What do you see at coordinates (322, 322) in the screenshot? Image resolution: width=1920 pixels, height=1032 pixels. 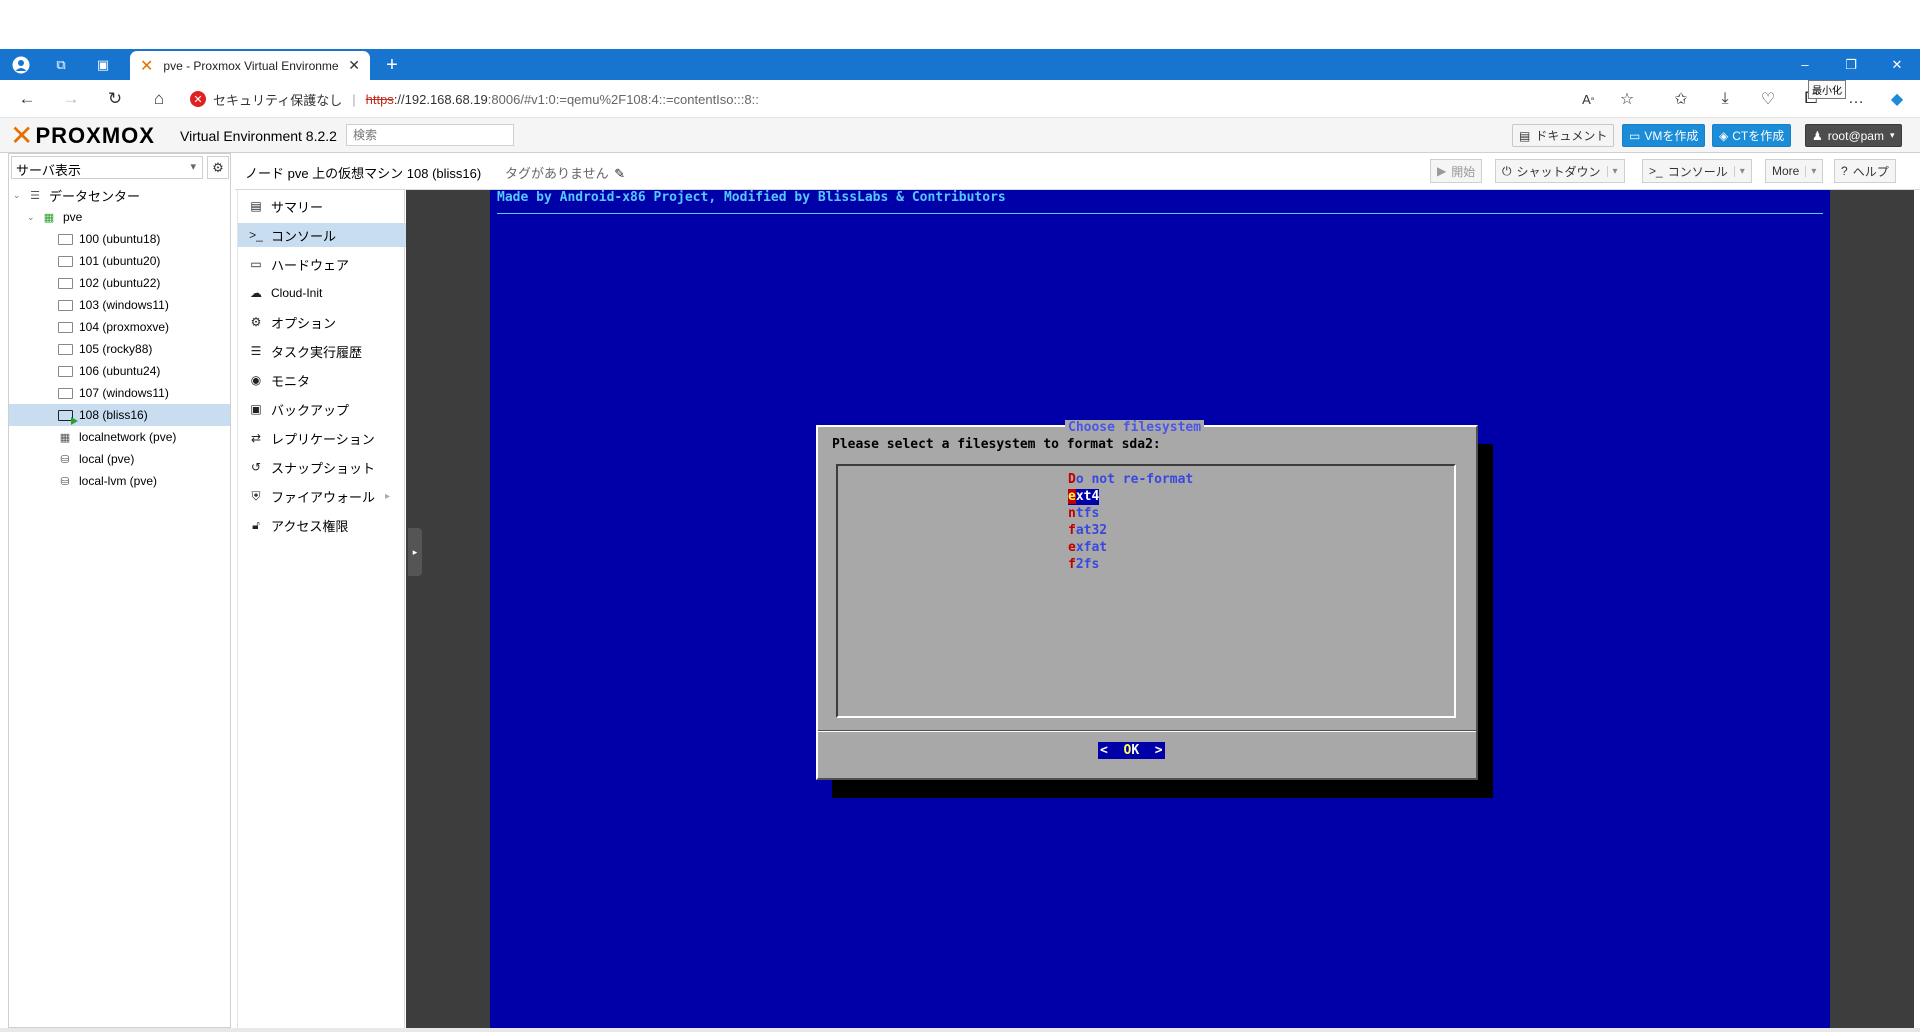 I see `menu-options: ⚙ オプション` at bounding box center [322, 322].